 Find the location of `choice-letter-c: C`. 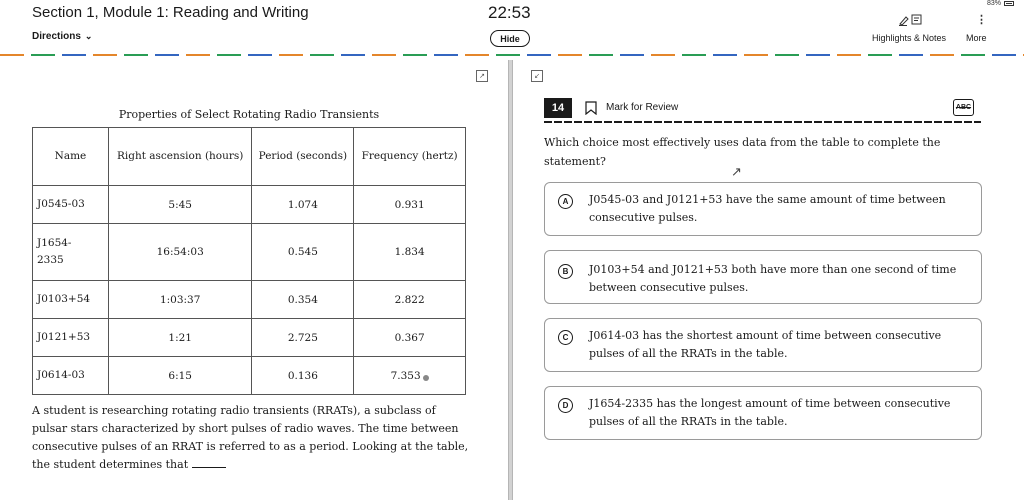

choice-letter-c: C is located at coordinates (565, 337).